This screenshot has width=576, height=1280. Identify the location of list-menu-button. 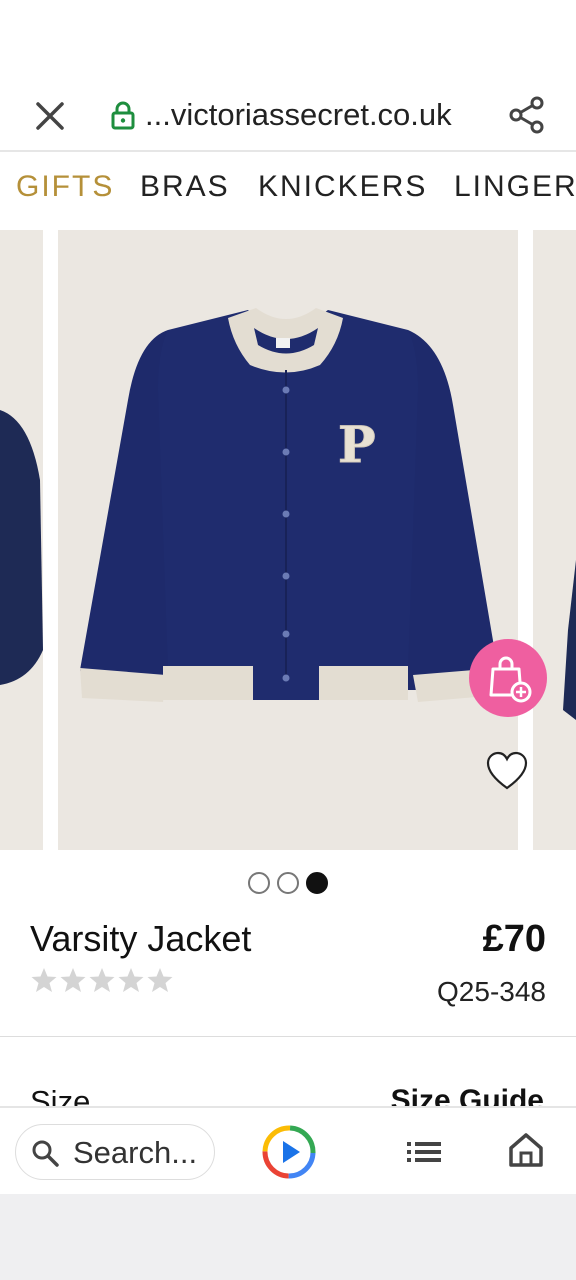
(424, 1152).